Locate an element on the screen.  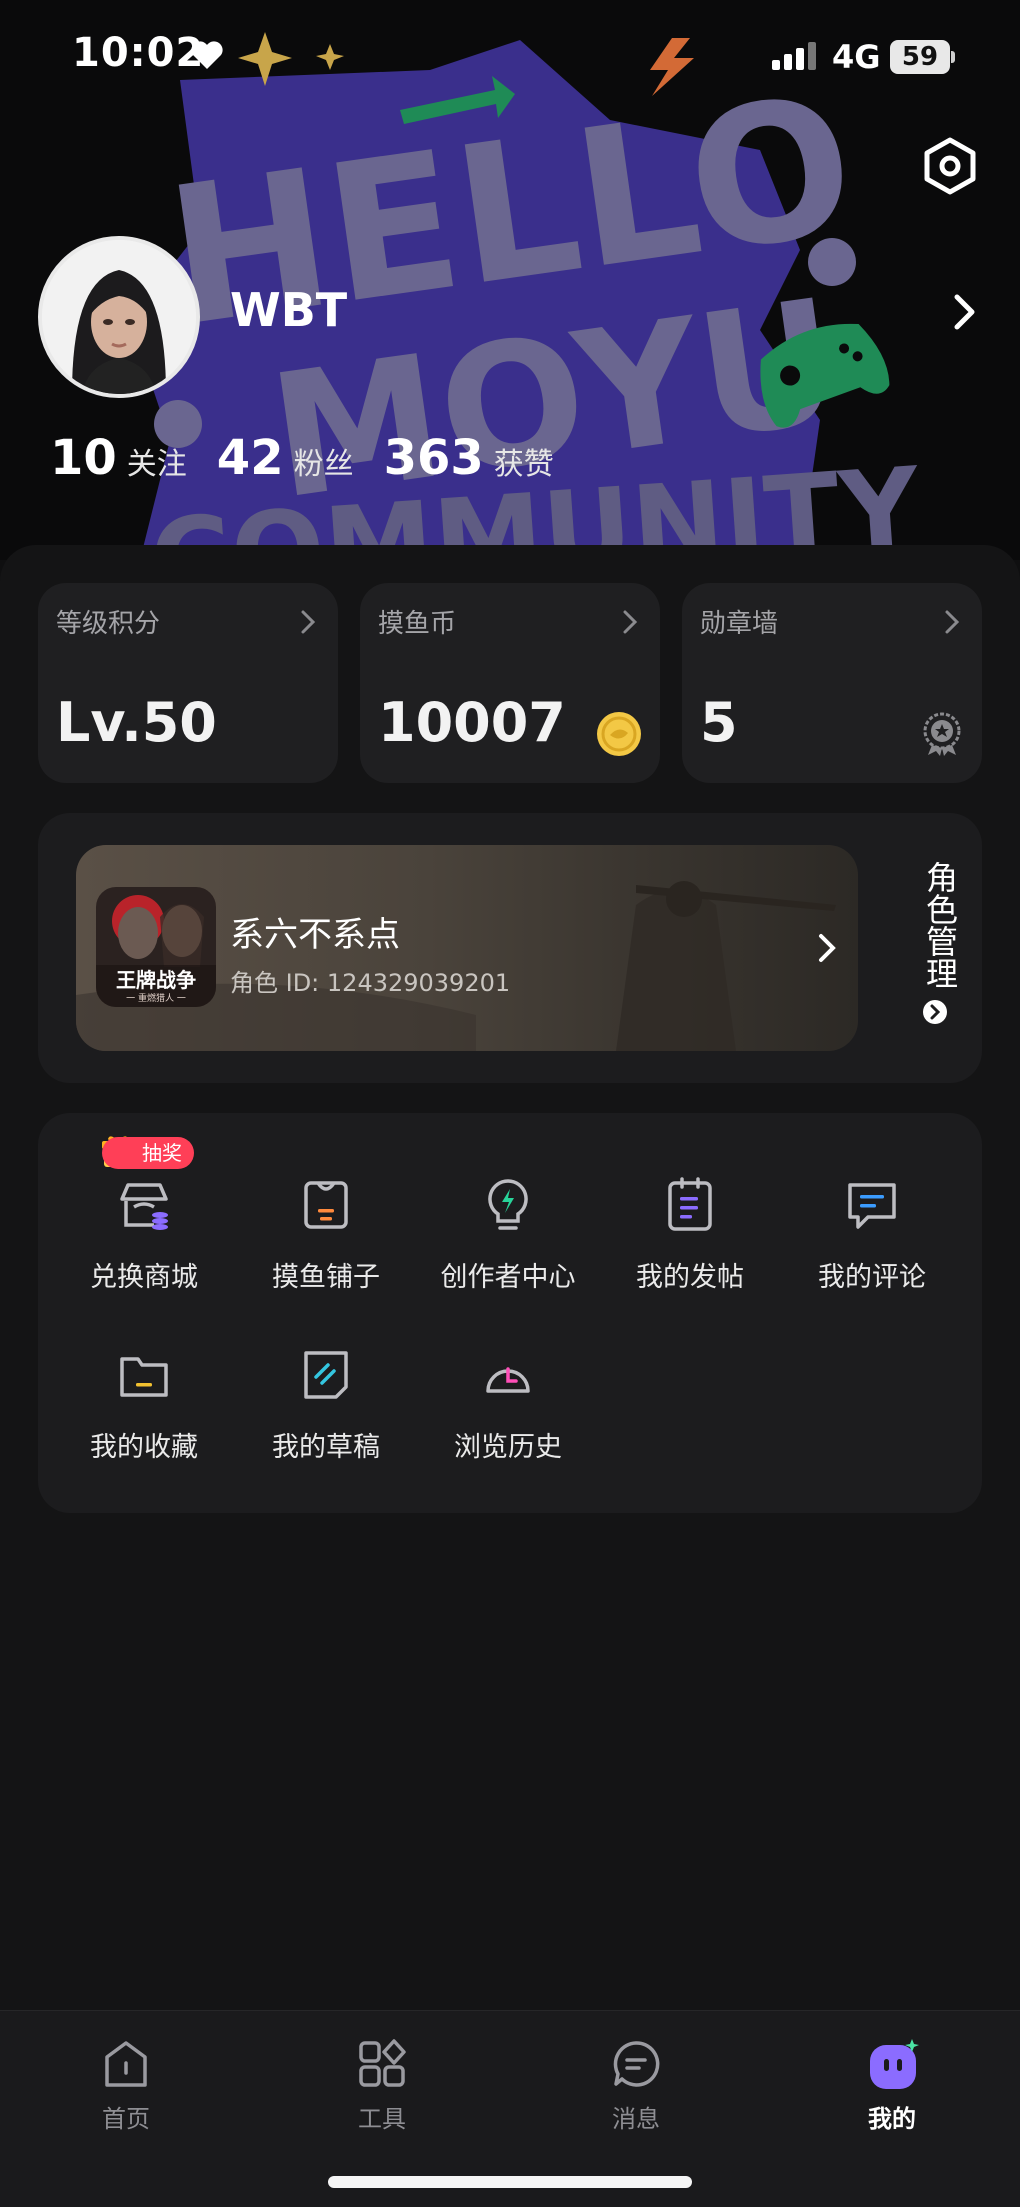
chevron-right-circle-icon is located at coordinates (935, 1012).